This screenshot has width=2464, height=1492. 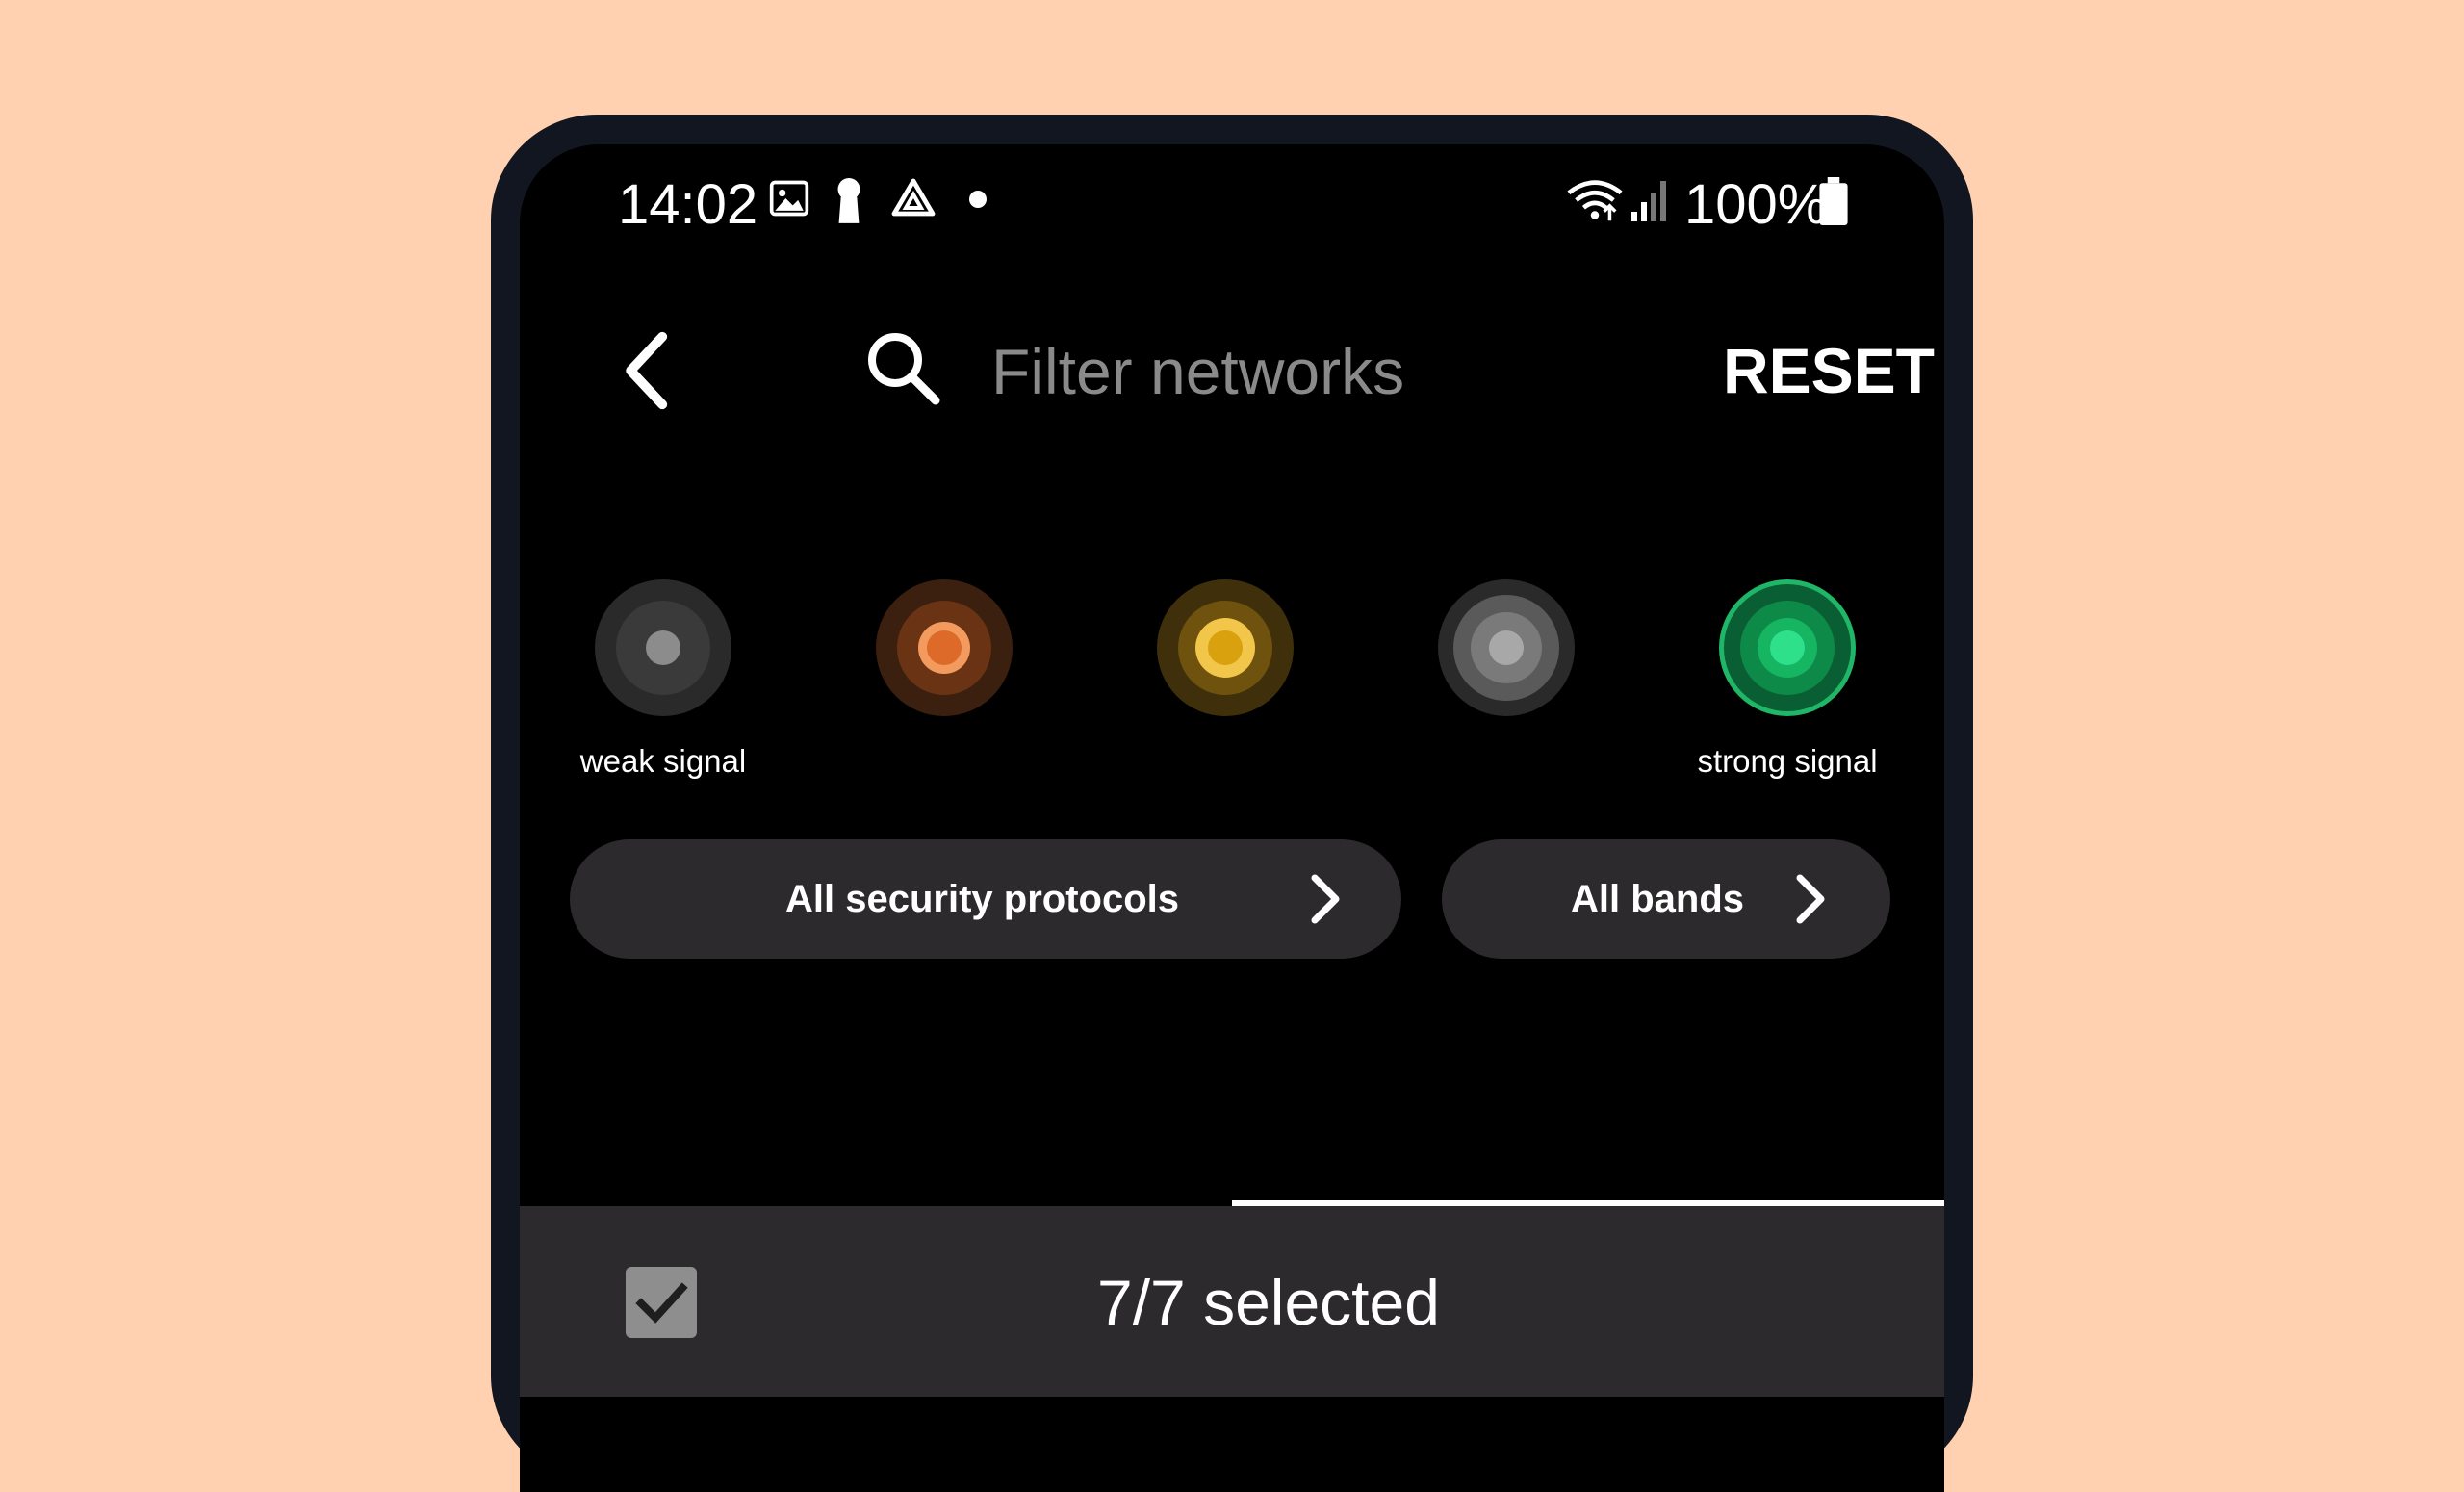 What do you see at coordinates (1225, 647) in the screenshot?
I see `signal-good-button` at bounding box center [1225, 647].